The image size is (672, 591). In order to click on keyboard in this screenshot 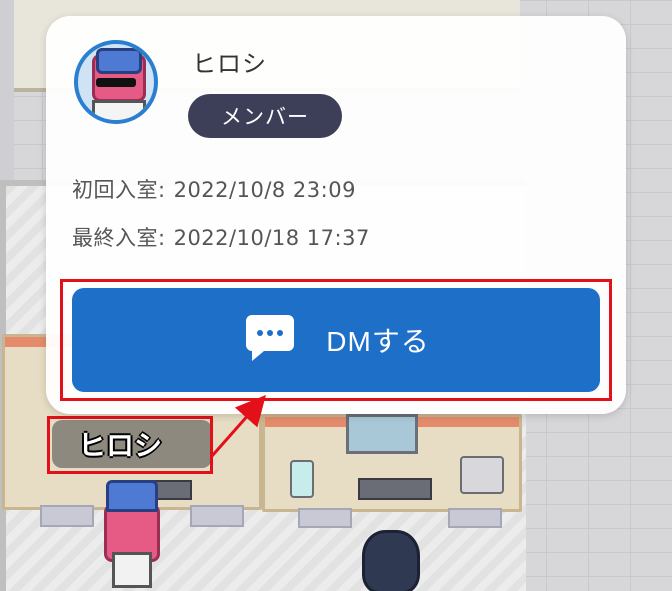, I will do `click(395, 489)`.